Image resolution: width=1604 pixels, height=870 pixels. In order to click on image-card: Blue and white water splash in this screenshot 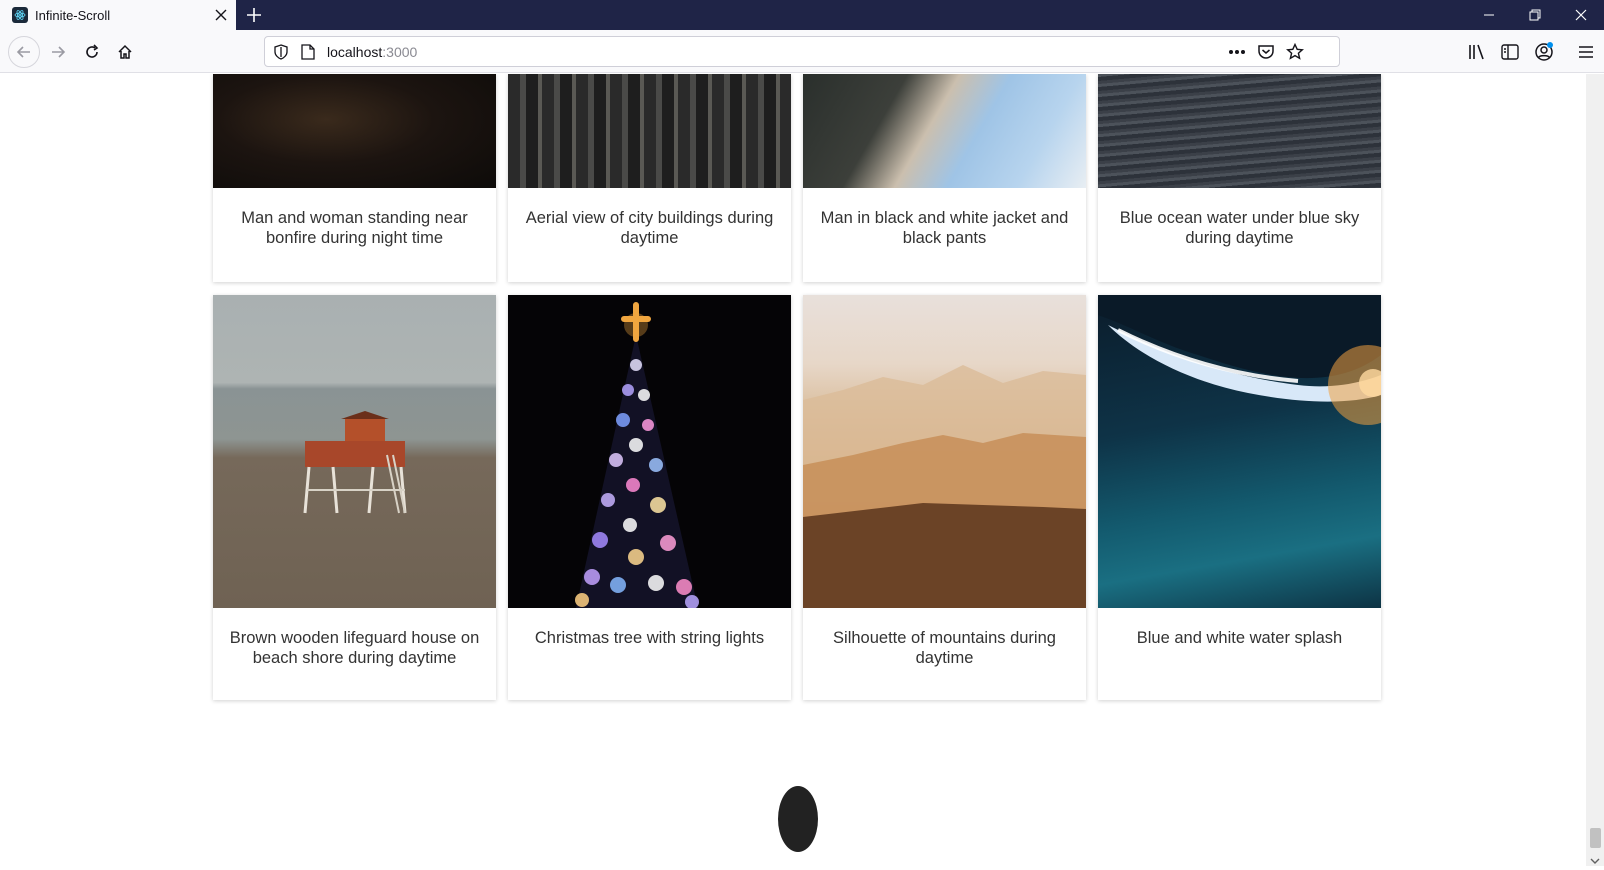, I will do `click(1239, 497)`.